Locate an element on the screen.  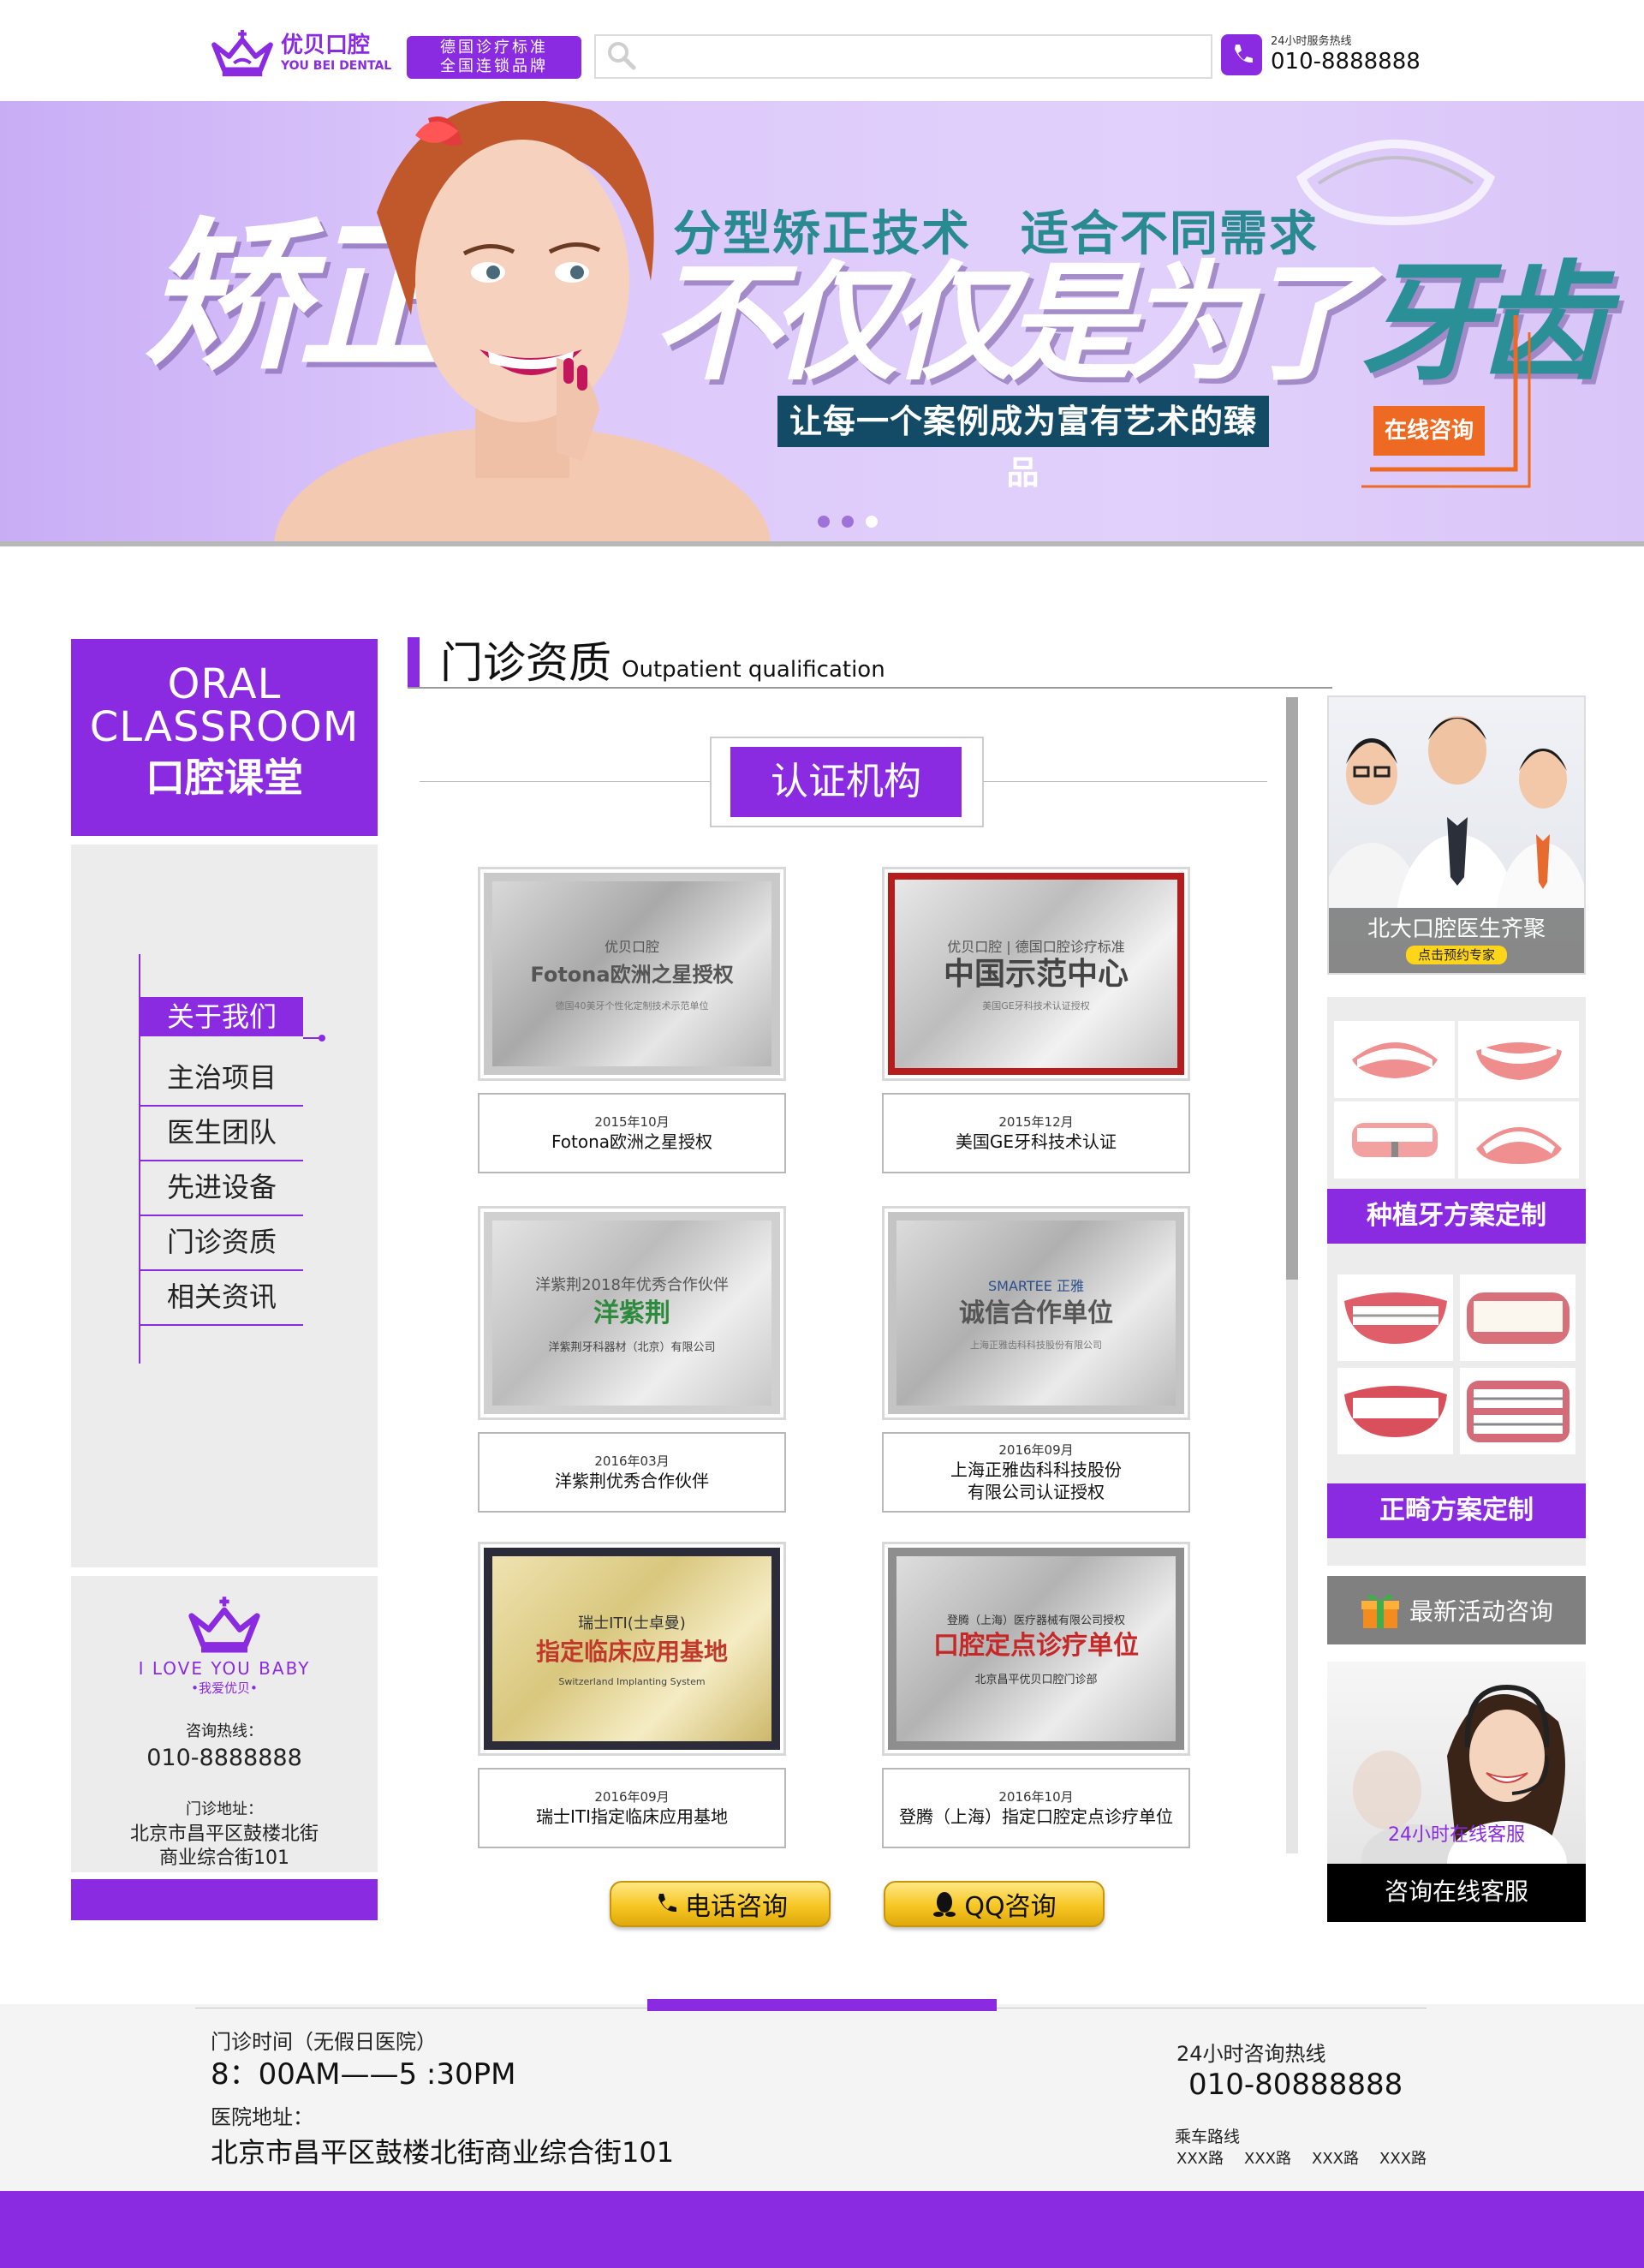
certificate-plaque: 优贝口腔 | 德国口腔诊疗标准 中国示范中心 美国GE牙科技术认证授权 is located at coordinates (1036, 974).